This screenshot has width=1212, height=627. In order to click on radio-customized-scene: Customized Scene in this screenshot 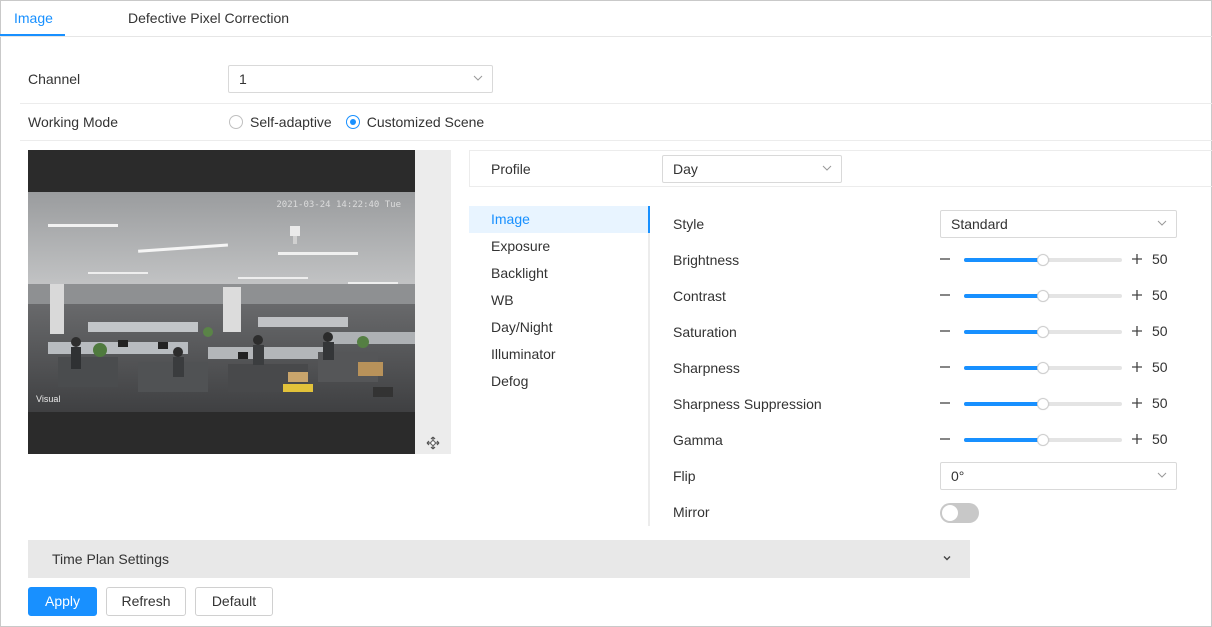, I will do `click(415, 122)`.